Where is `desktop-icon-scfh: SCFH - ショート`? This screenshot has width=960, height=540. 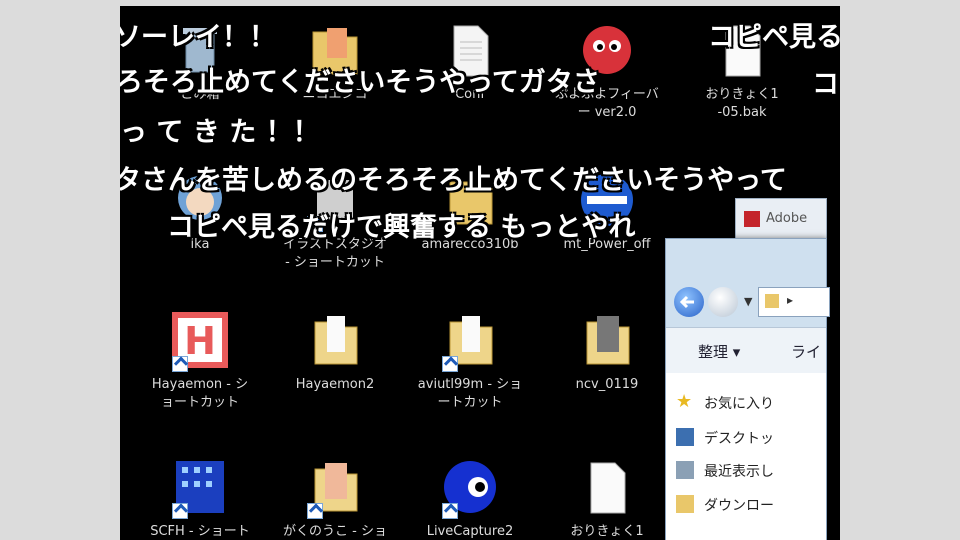 desktop-icon-scfh: SCFH - ショート is located at coordinates (200, 497).